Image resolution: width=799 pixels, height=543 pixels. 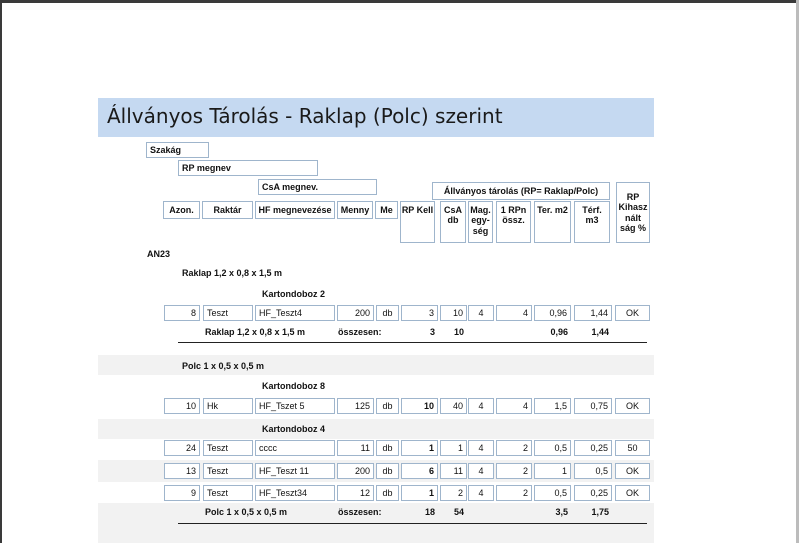 I want to click on summary-terf: 1,75, so click(x=600, y=512).